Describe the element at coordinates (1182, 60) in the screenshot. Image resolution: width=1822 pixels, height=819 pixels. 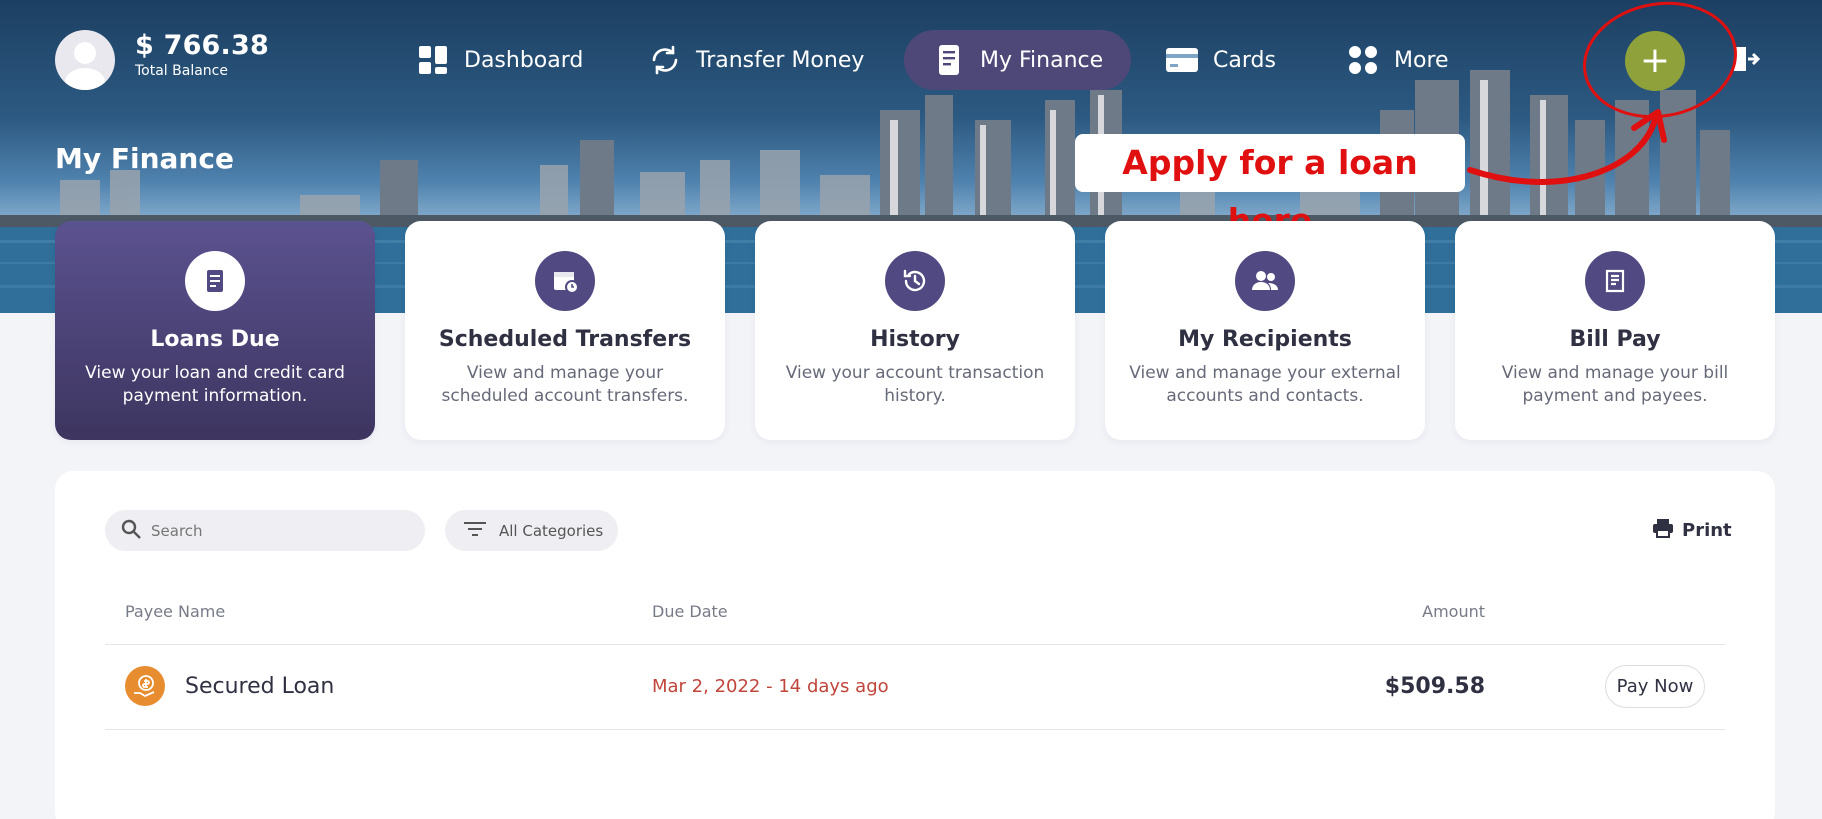
I see `credit-card-icon` at that location.